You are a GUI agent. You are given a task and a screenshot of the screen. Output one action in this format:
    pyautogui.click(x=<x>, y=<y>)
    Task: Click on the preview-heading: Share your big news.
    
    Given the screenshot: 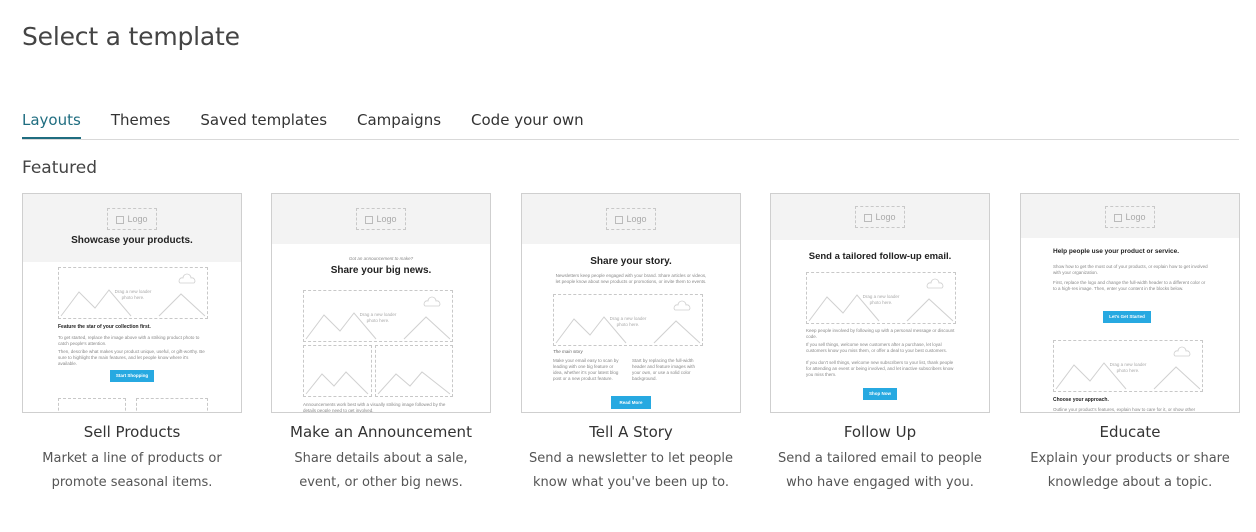 What is the action you would take?
    pyautogui.click(x=381, y=270)
    